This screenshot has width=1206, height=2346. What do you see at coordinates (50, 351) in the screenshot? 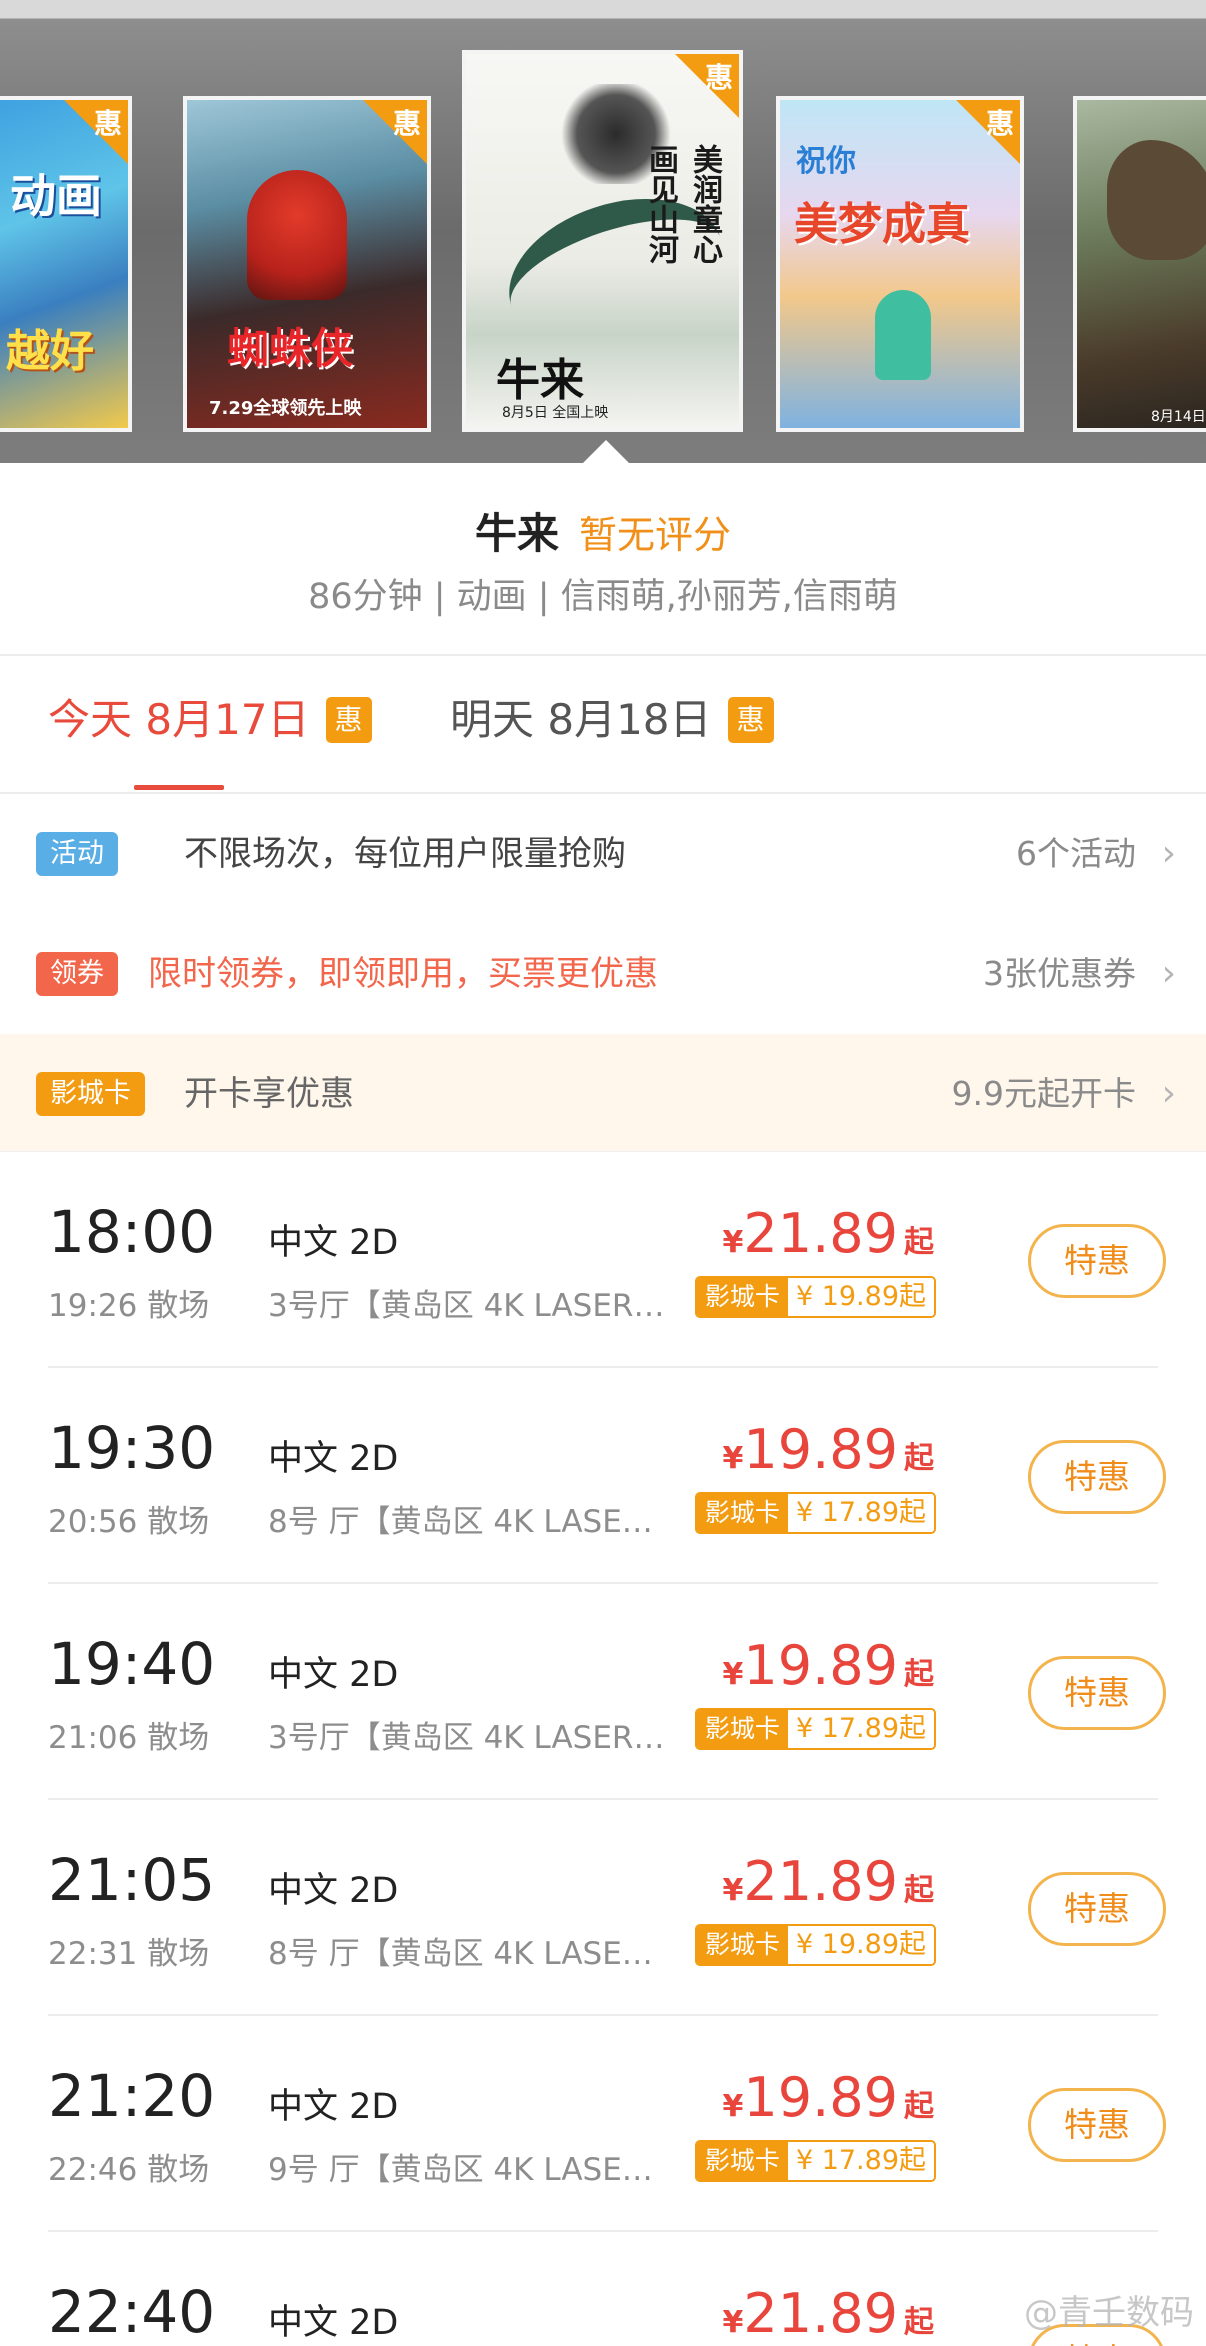
I see `poster-1-subtitle: 越好` at bounding box center [50, 351].